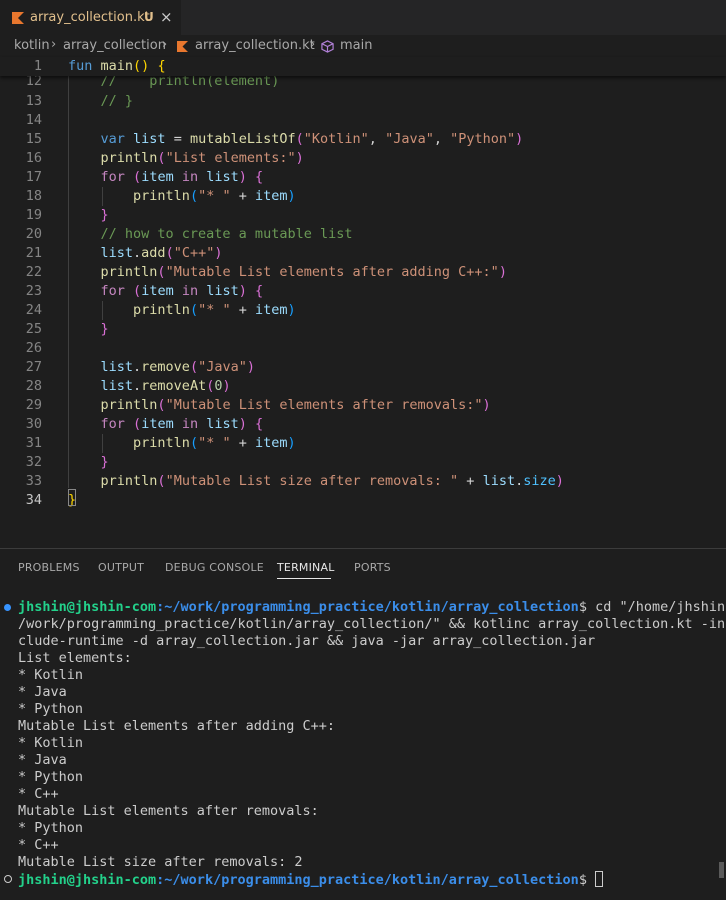 This screenshot has height=900, width=726. Describe the element at coordinates (363, 253) in the screenshot. I see `code-line: 21 list.add("C++")` at that location.